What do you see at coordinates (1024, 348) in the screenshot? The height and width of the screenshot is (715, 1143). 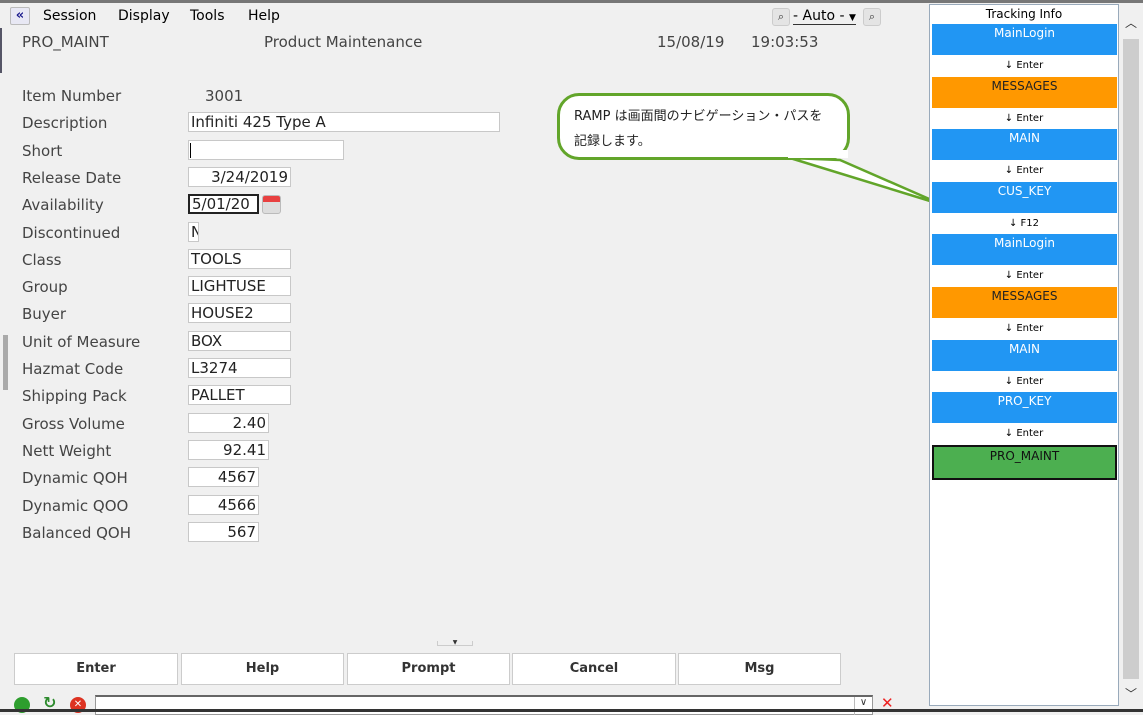 I see `tracking-item-label: MAIN` at bounding box center [1024, 348].